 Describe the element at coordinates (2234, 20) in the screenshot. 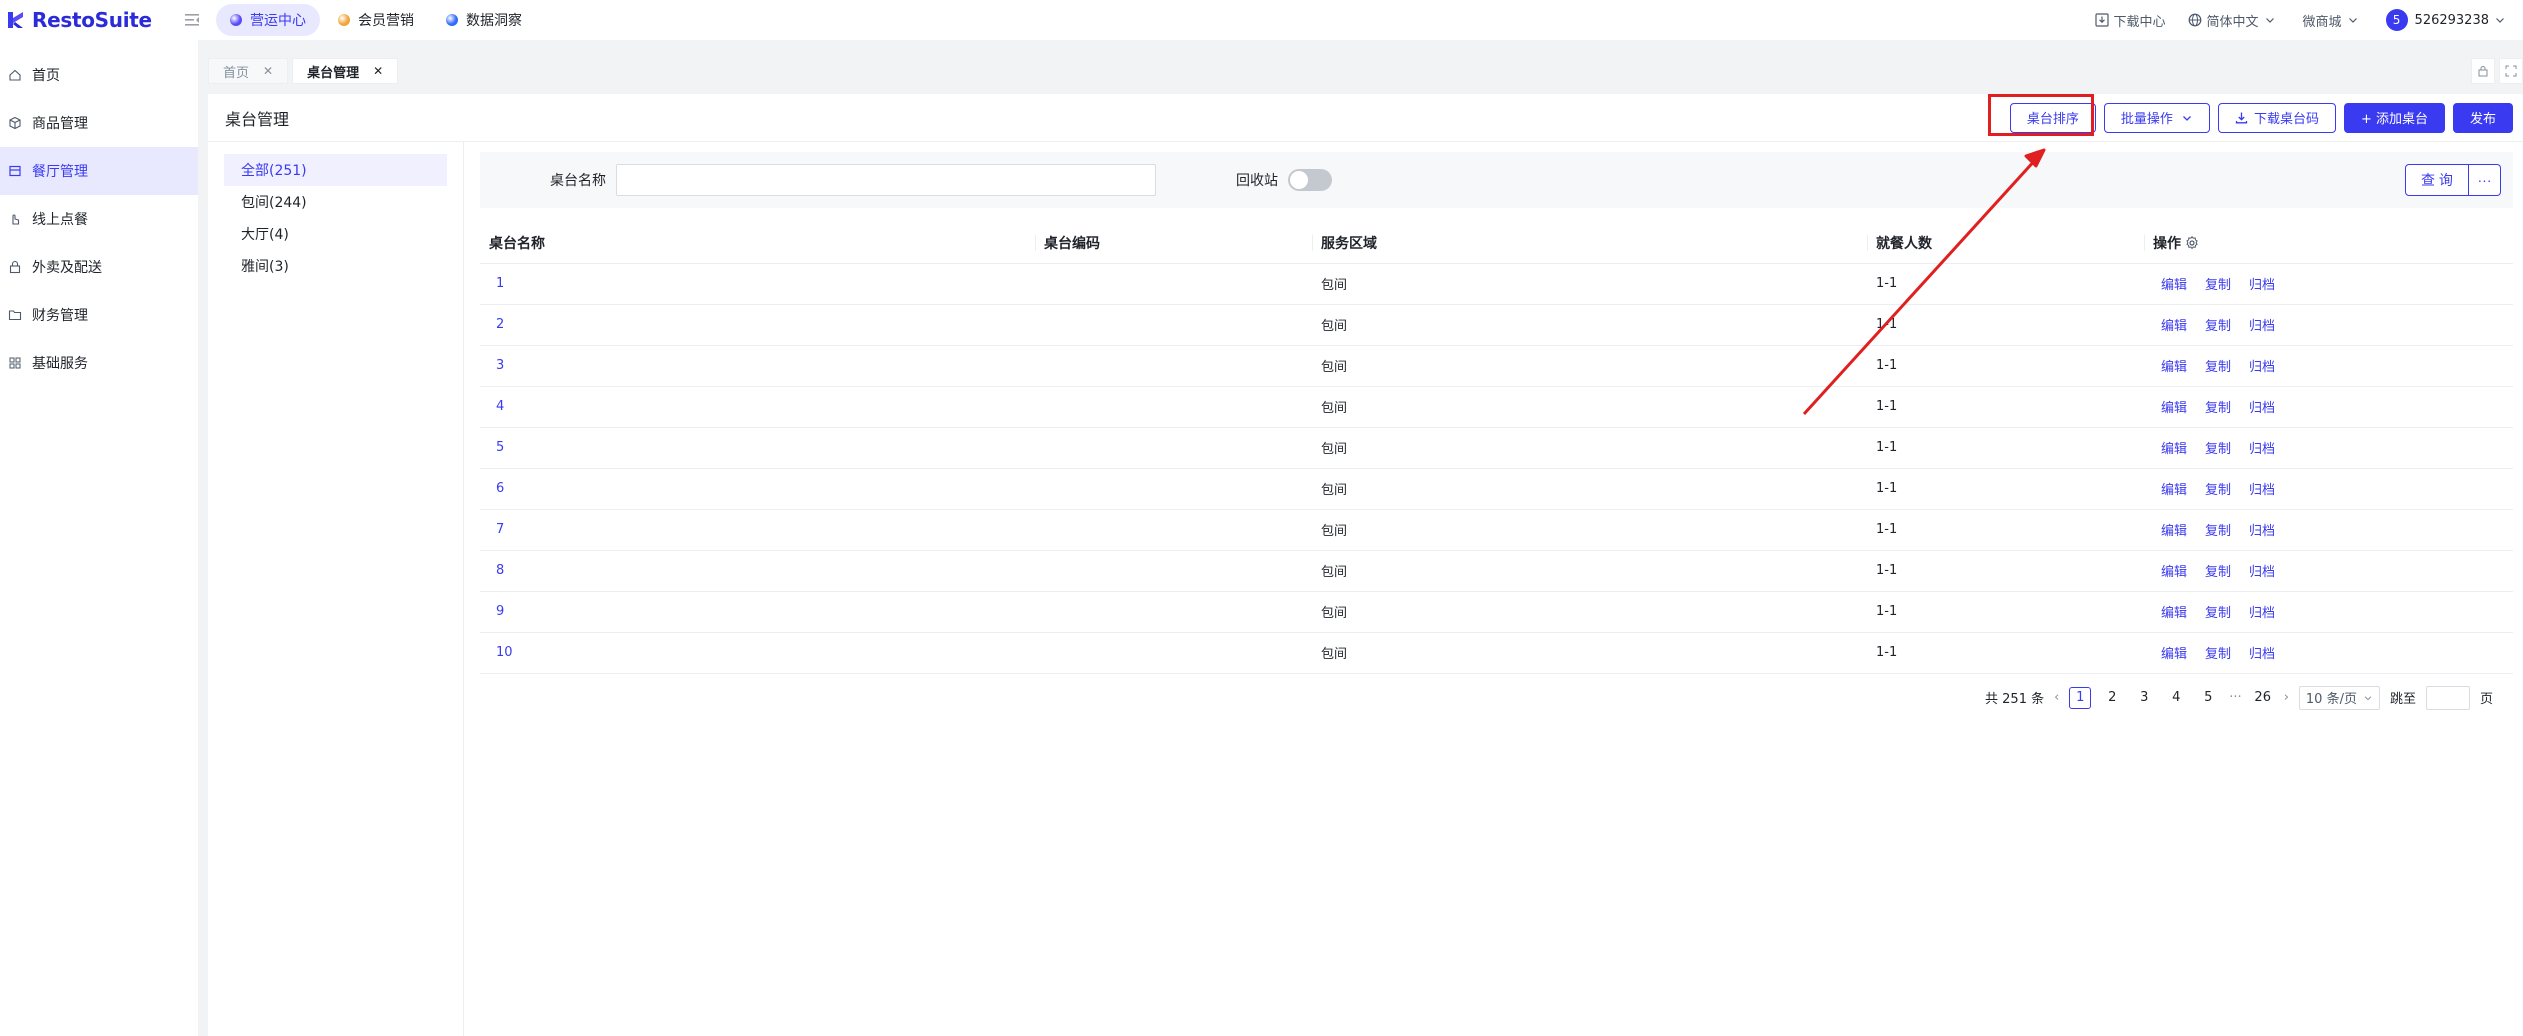

I see `language-select: 简体中文` at that location.